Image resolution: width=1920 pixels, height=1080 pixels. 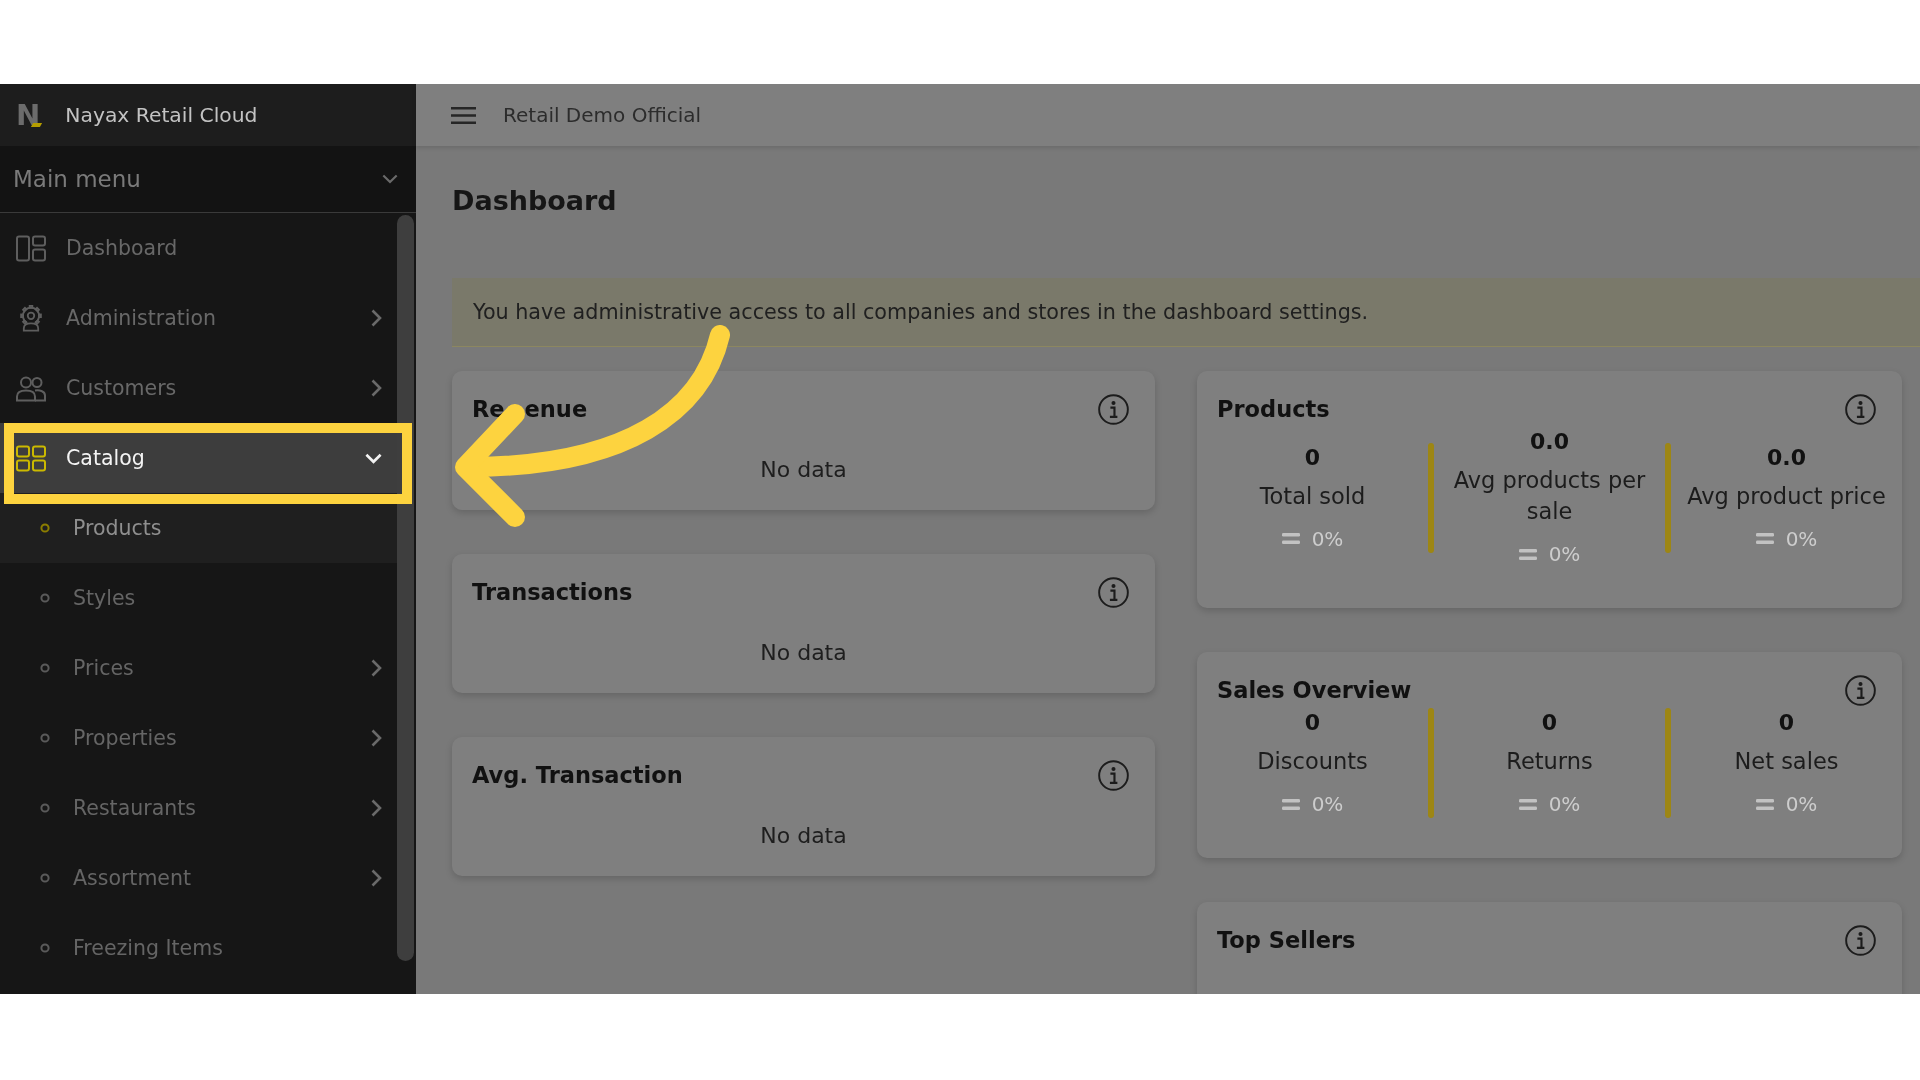 I want to click on card-title: Avg. Transaction, so click(x=577, y=775).